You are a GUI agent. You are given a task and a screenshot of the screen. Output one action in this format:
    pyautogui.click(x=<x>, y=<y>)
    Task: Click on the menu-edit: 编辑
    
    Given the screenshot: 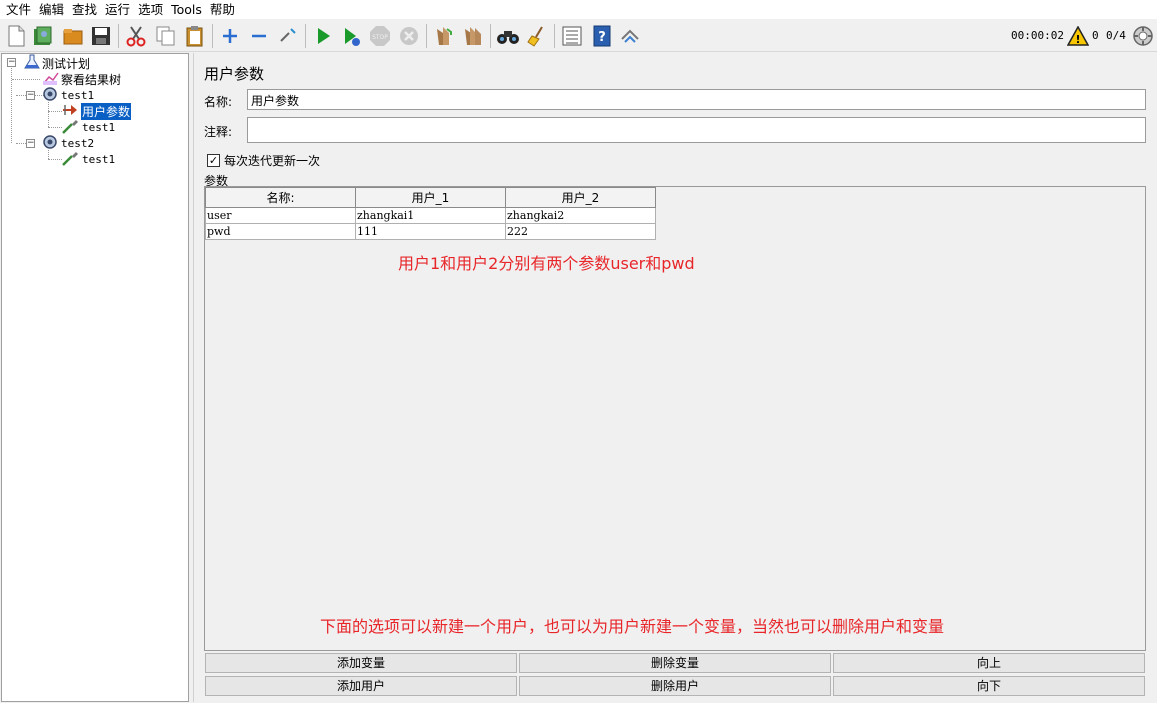 What is the action you would take?
    pyautogui.click(x=51, y=9)
    